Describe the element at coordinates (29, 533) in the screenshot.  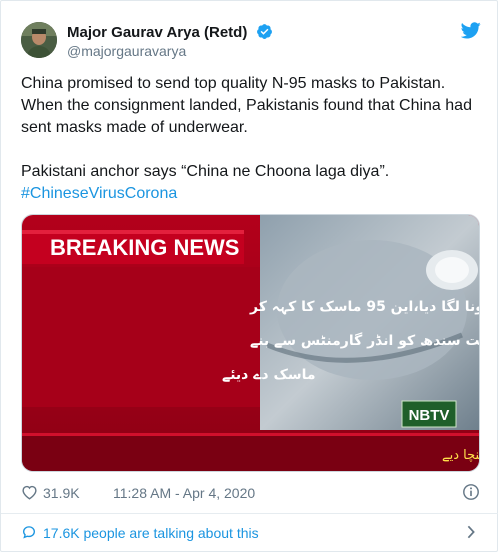
I see `speech-bubble-icon` at that location.